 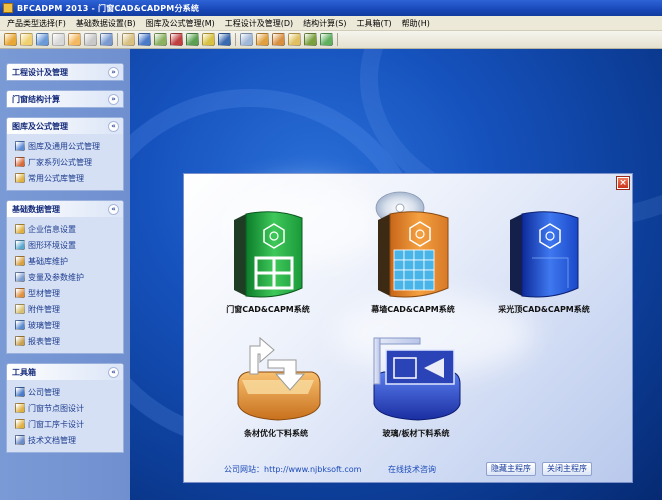 What do you see at coordinates (44, 309) in the screenshot?
I see `sidebar-item-label: 附件管理` at bounding box center [44, 309].